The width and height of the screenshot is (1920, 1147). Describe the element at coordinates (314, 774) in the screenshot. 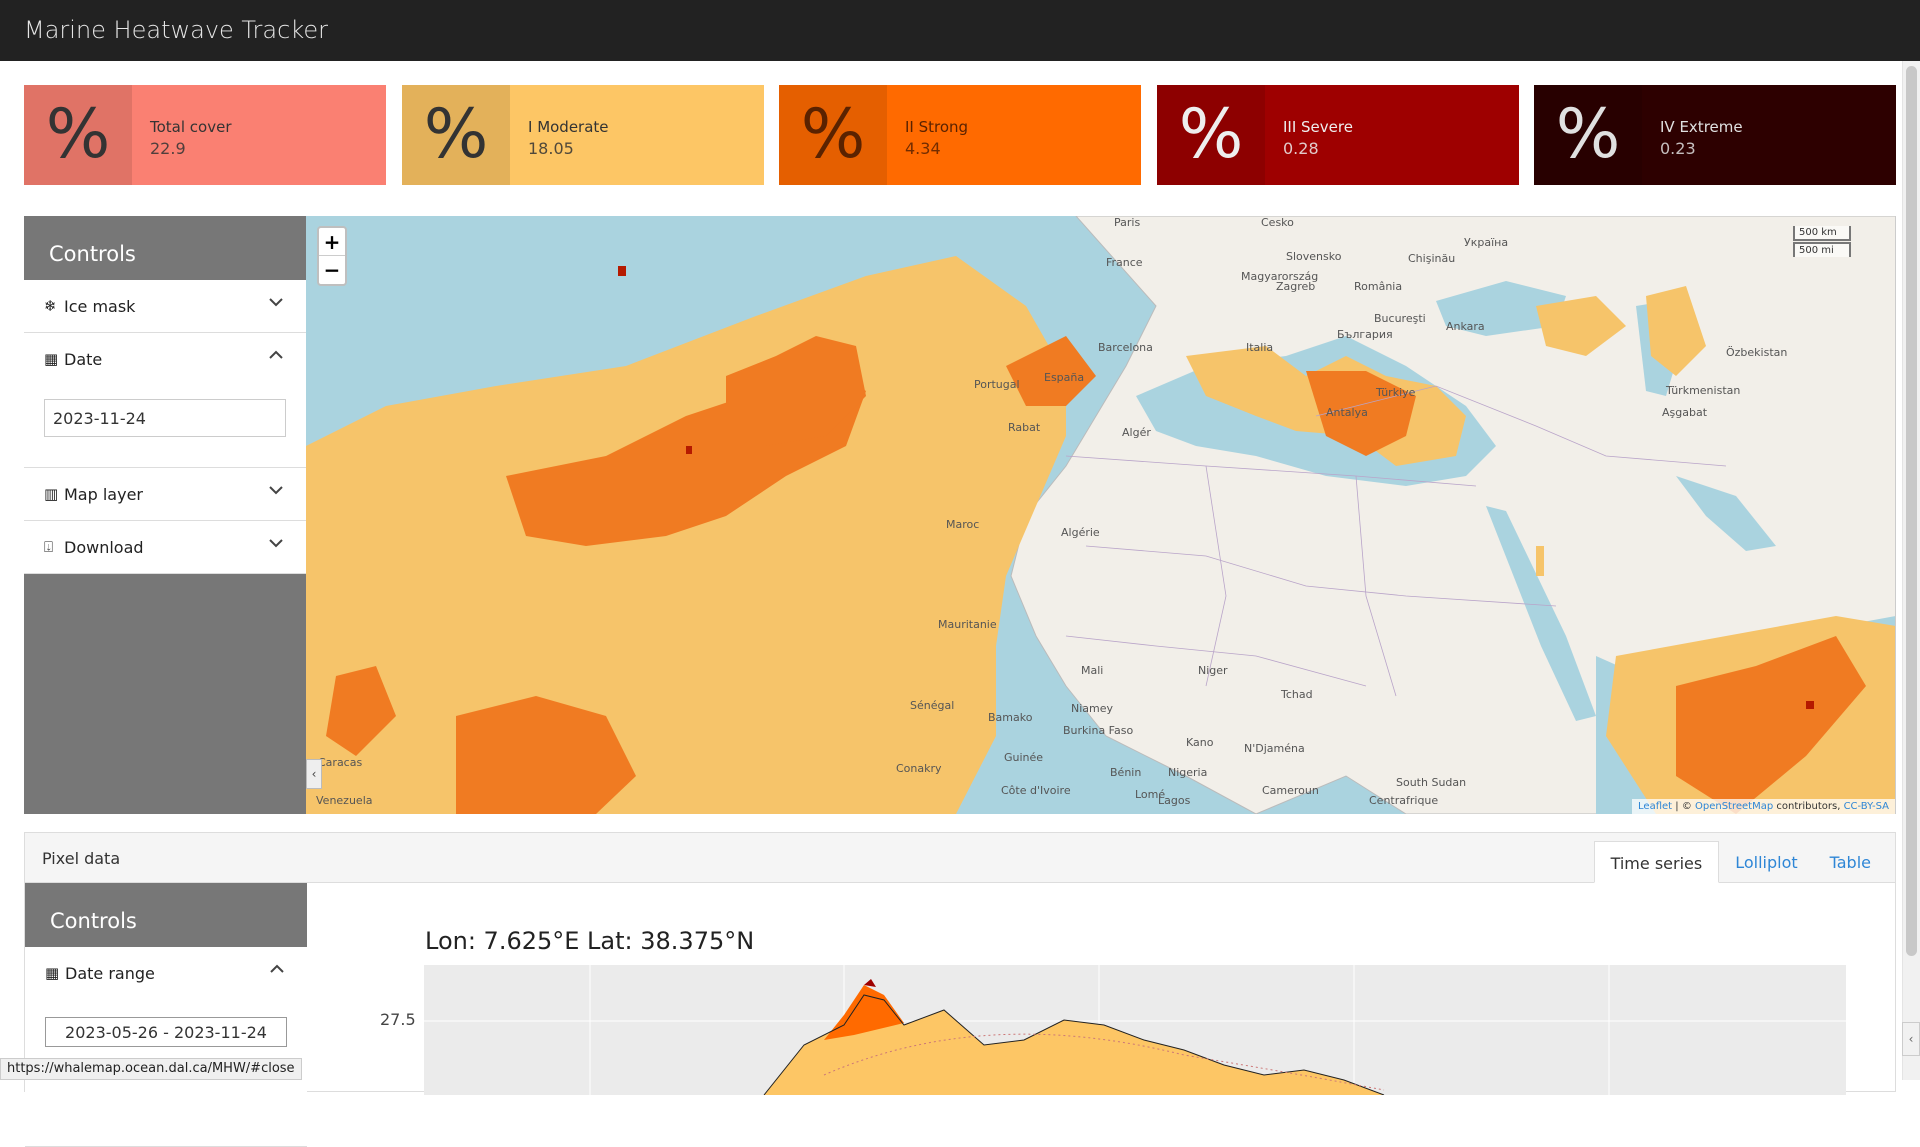

I see `collapse-sidebar-button: ‹` at that location.